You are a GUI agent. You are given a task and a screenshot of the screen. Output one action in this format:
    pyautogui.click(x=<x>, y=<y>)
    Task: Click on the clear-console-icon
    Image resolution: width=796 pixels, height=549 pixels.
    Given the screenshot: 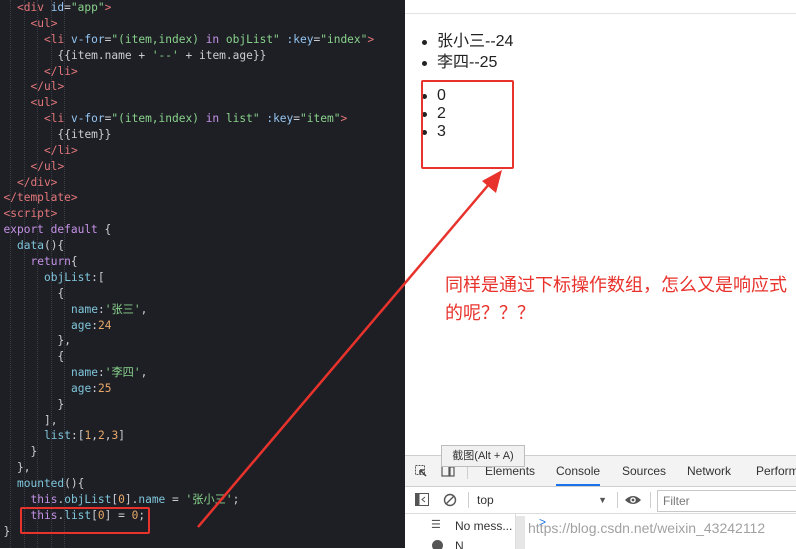 What is the action you would take?
    pyautogui.click(x=450, y=500)
    